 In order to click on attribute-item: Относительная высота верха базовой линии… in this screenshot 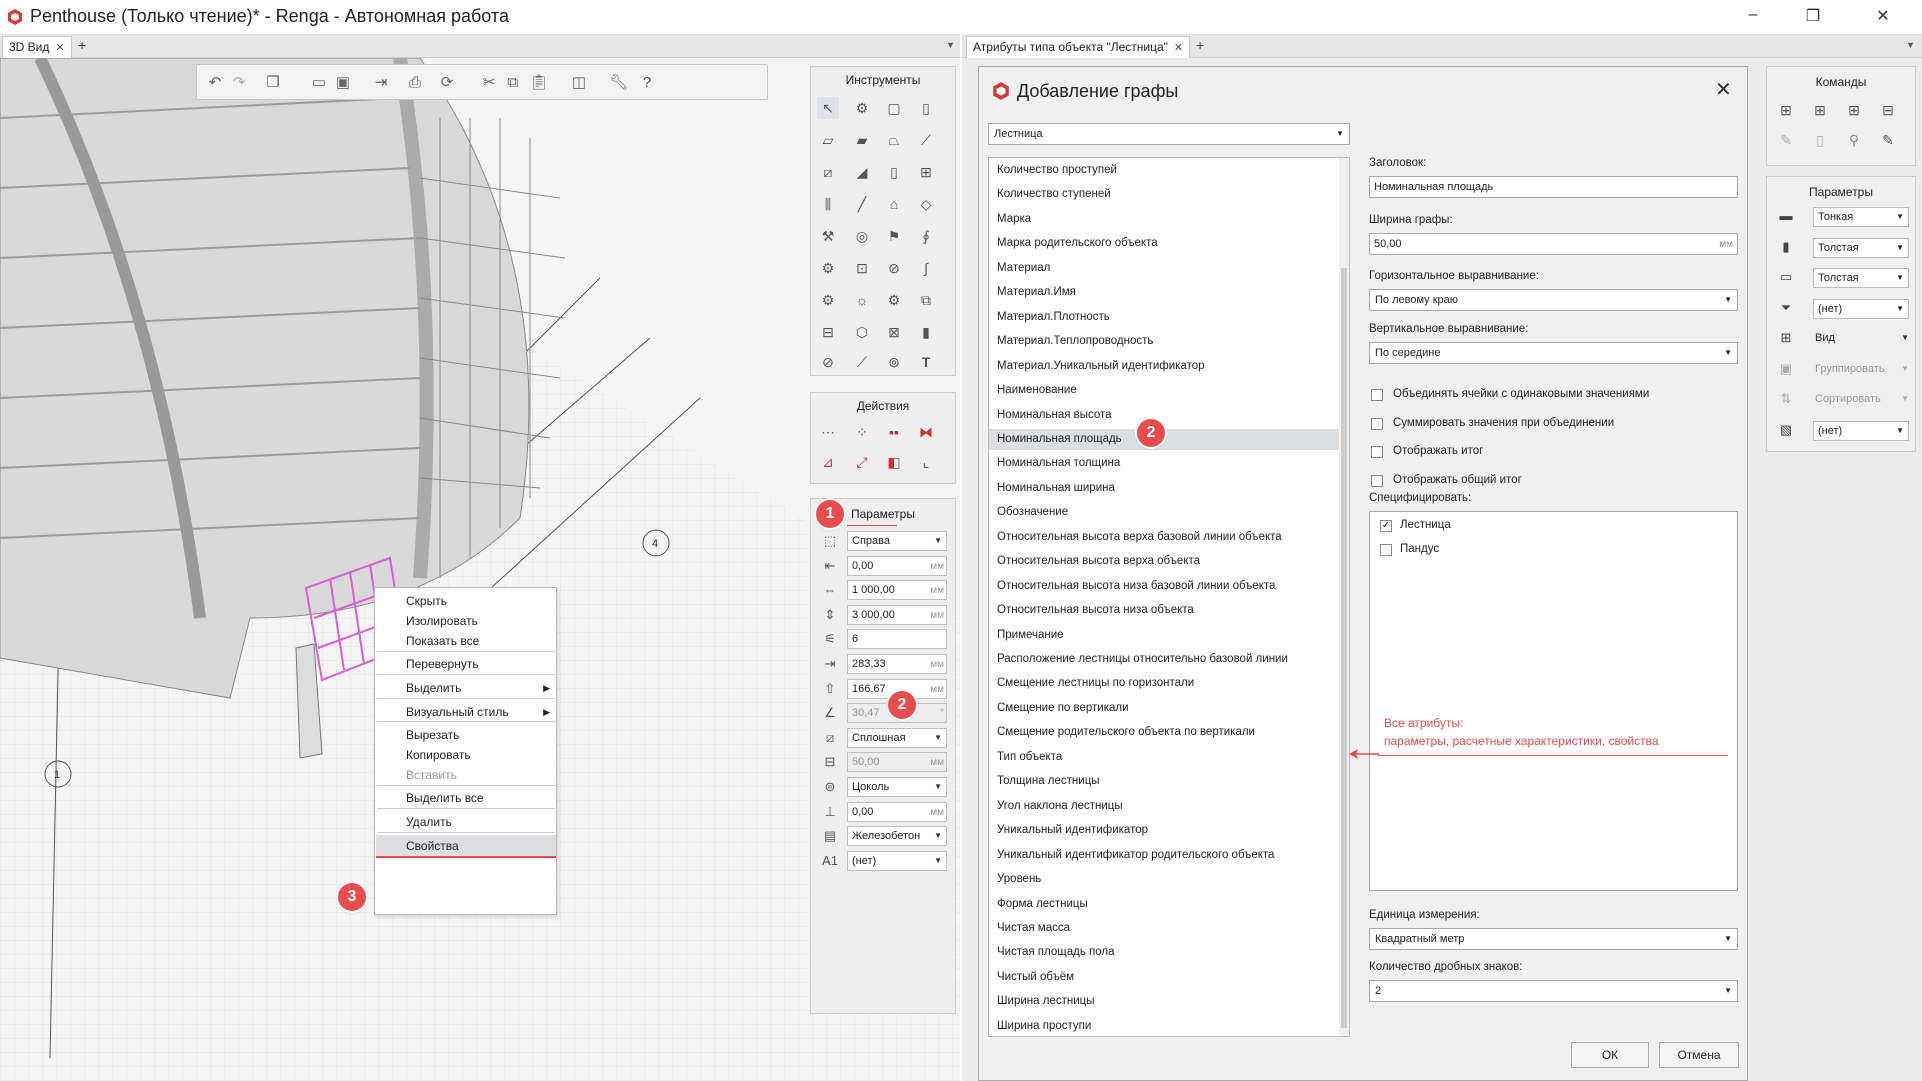, I will do `click(1164, 537)`.